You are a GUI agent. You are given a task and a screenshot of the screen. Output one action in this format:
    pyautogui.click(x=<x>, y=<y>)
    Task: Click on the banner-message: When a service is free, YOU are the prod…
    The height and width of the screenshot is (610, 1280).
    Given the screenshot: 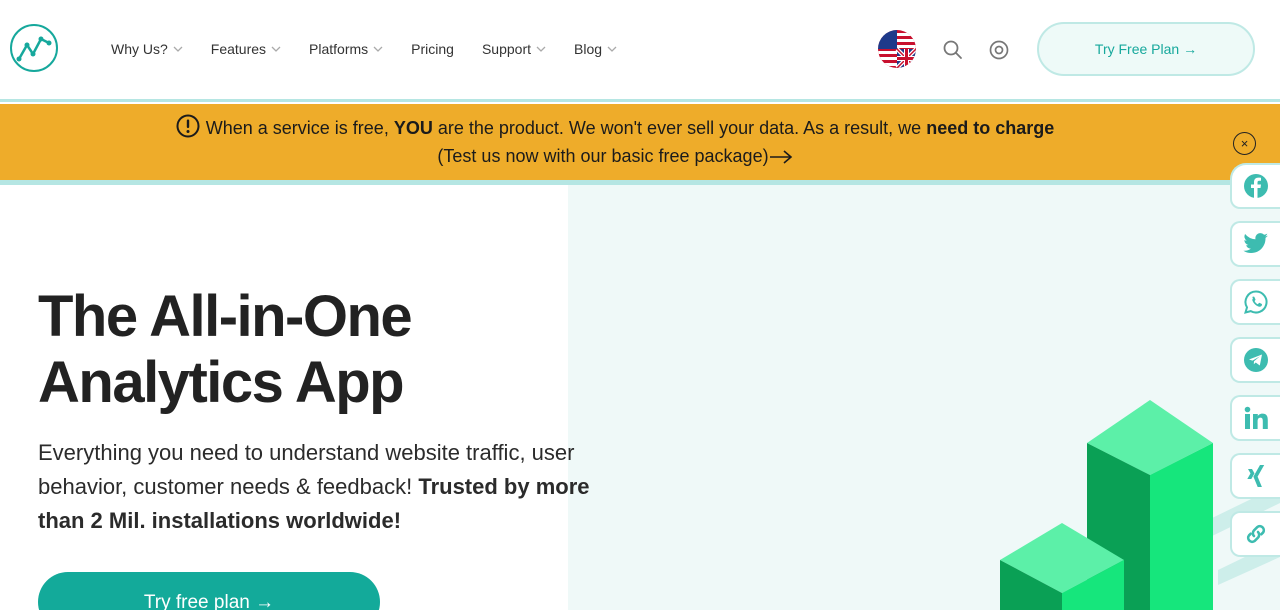 What is the action you would take?
    pyautogui.click(x=615, y=142)
    